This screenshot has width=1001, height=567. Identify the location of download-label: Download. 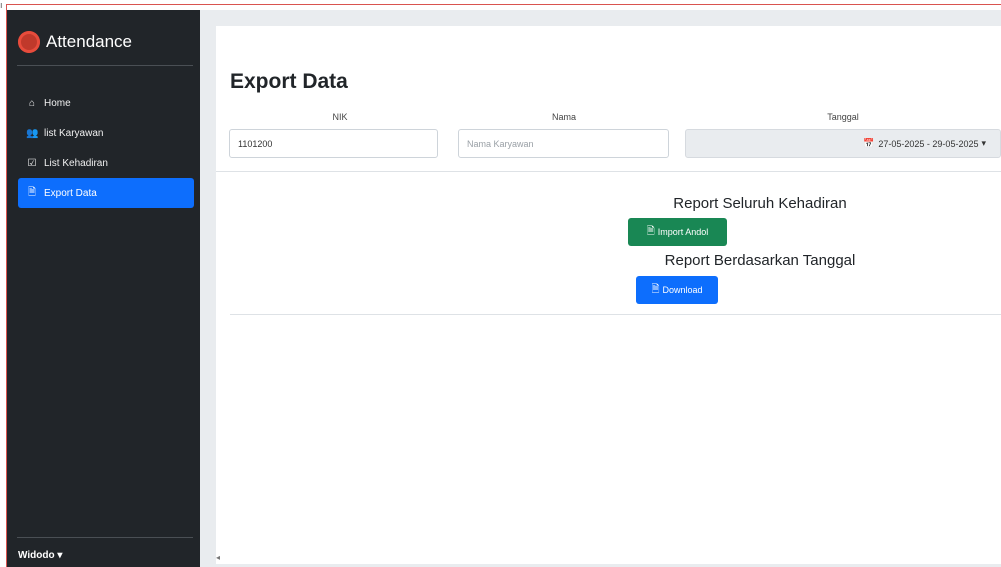
(682, 290).